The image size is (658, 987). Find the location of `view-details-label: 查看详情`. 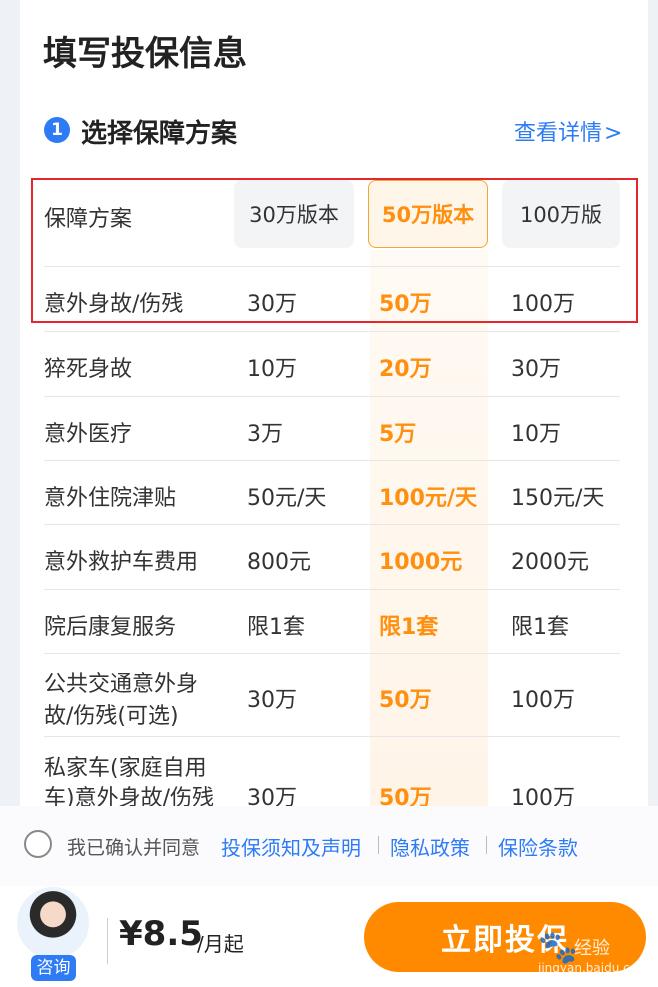

view-details-label: 查看详情 is located at coordinates (558, 133).